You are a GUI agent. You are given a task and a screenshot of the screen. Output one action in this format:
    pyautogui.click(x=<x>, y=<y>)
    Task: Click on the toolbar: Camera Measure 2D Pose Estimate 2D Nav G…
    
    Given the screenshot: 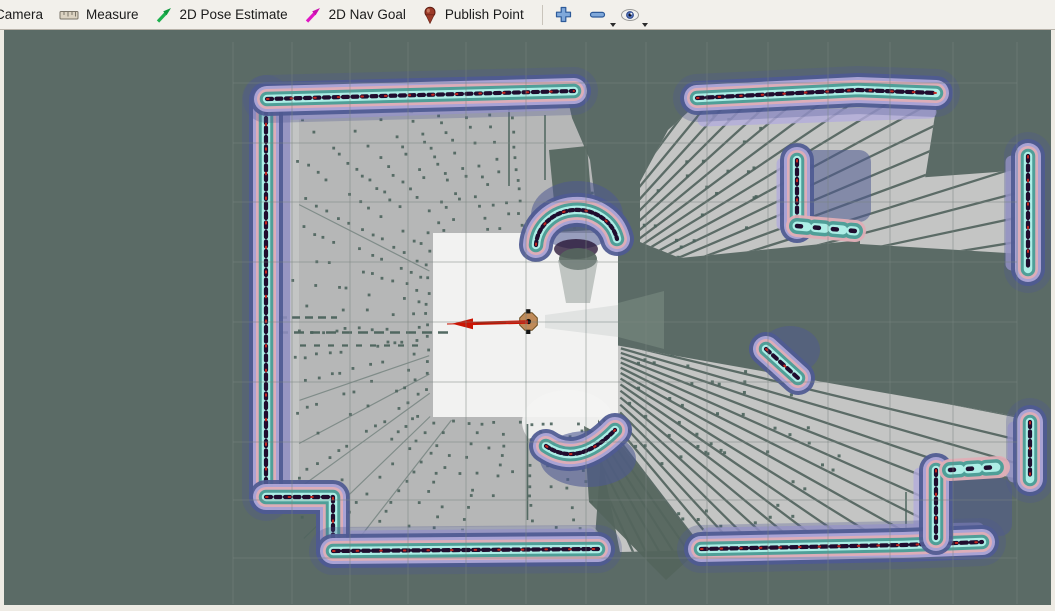 What is the action you would take?
    pyautogui.click(x=527, y=15)
    